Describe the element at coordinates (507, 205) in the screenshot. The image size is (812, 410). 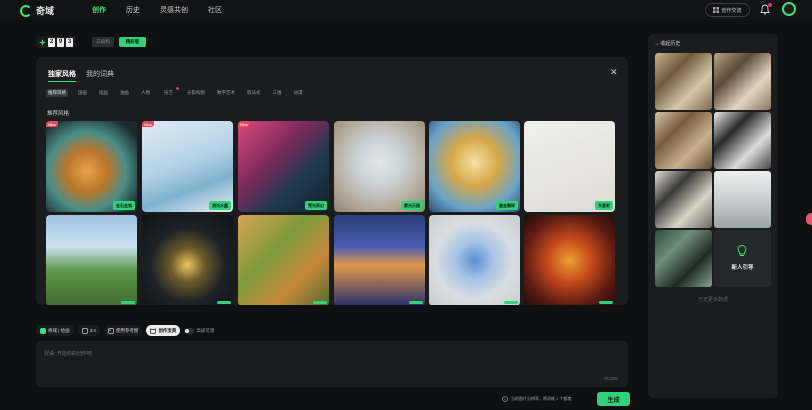
I see `style-tag: 鎏金雕琢` at that location.